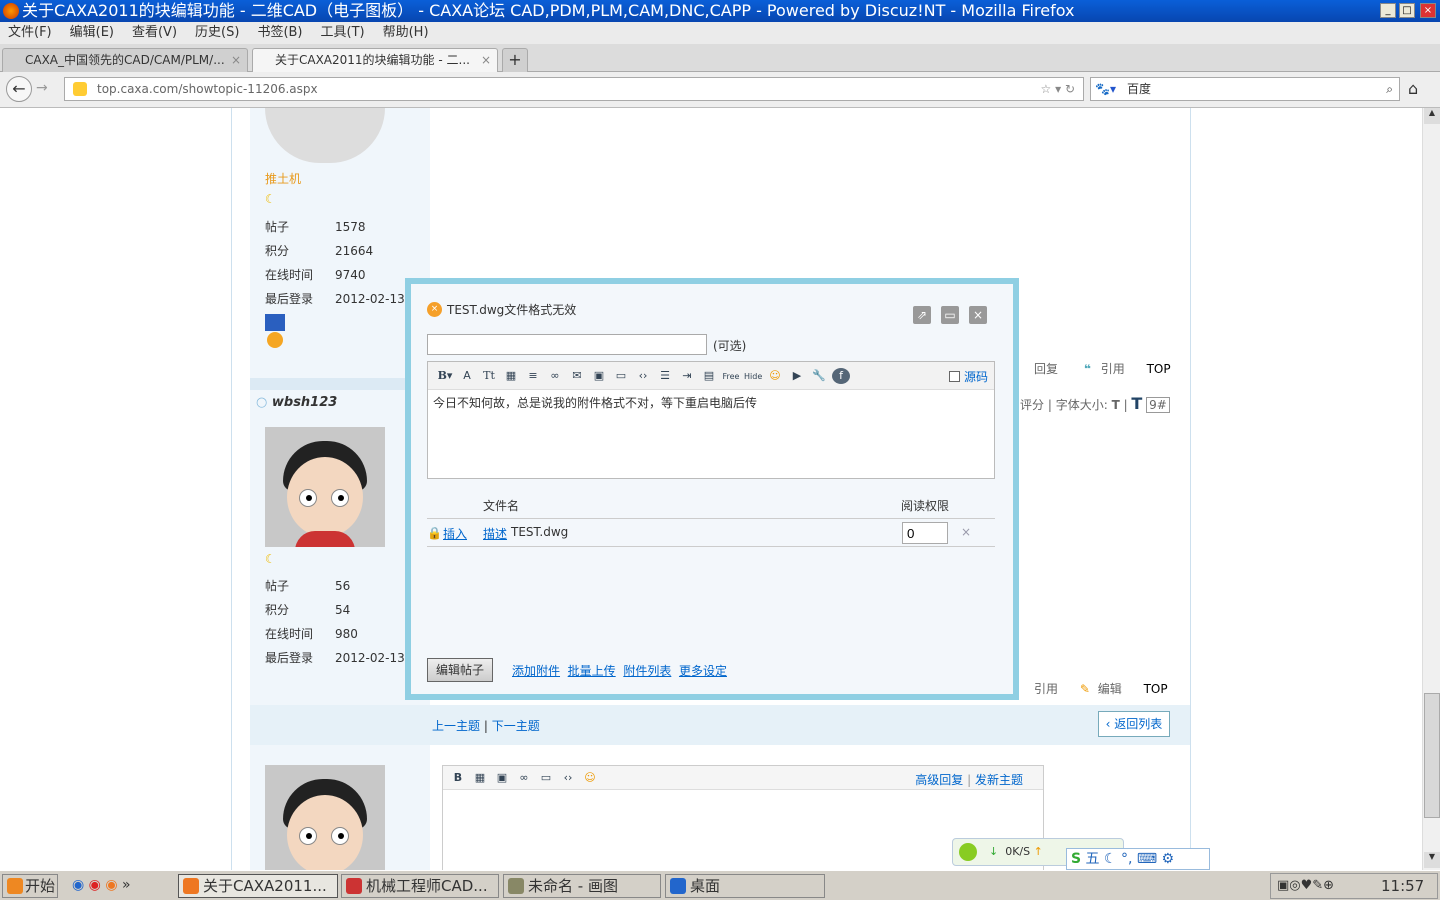  Describe the element at coordinates (111, 885) in the screenshot. I see `firefox-icon: ◉` at that location.